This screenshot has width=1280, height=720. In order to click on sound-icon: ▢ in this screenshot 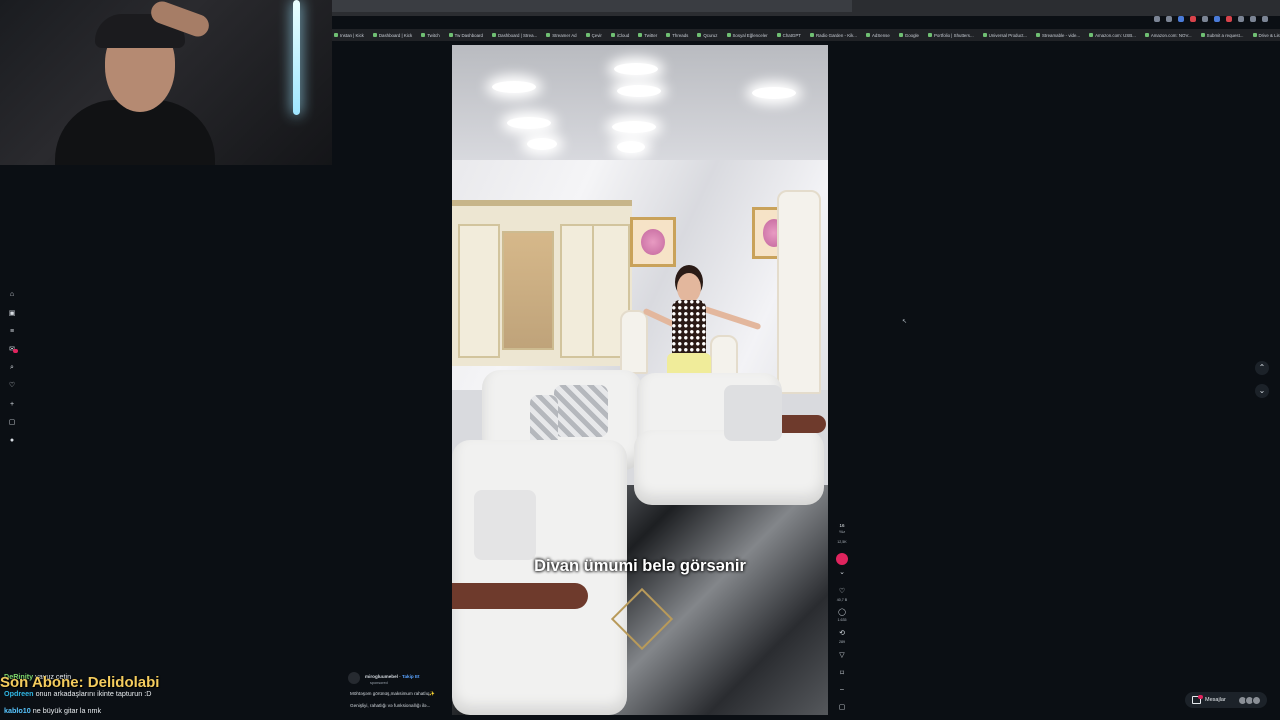, I will do `click(842, 707)`.